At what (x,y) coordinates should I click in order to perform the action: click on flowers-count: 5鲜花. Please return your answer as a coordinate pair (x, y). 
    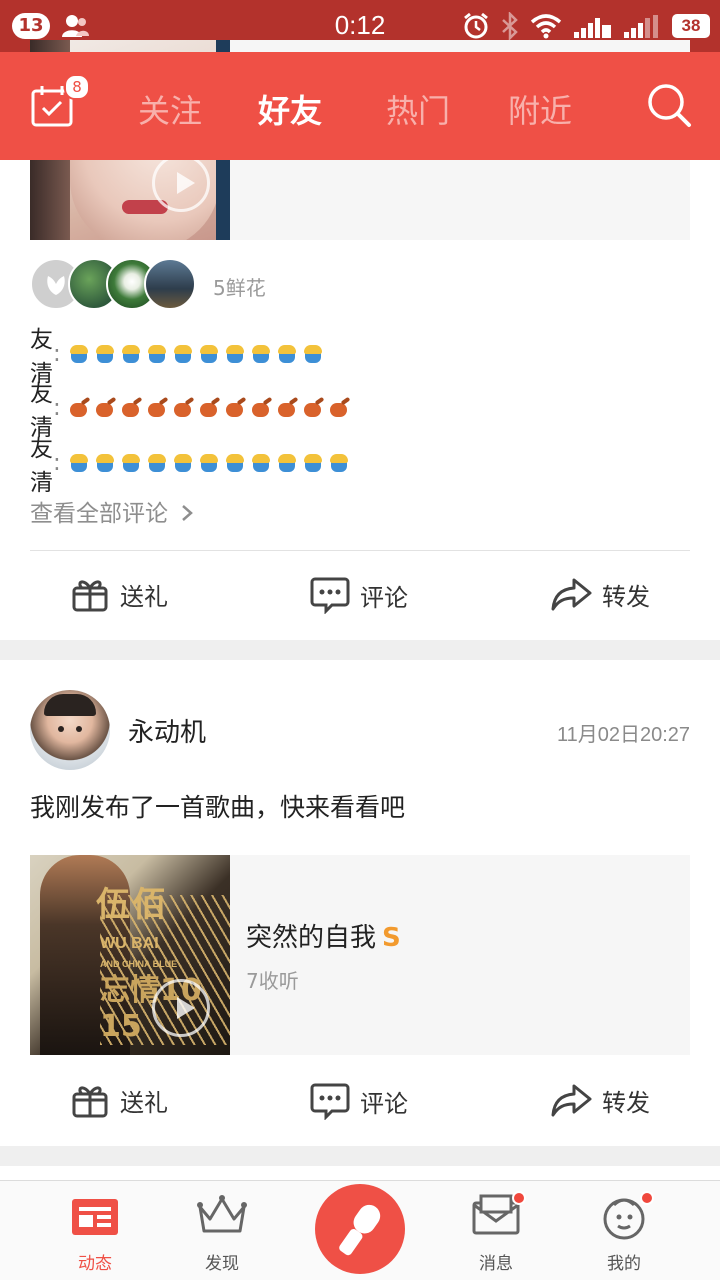
    Looking at the image, I should click on (239, 288).